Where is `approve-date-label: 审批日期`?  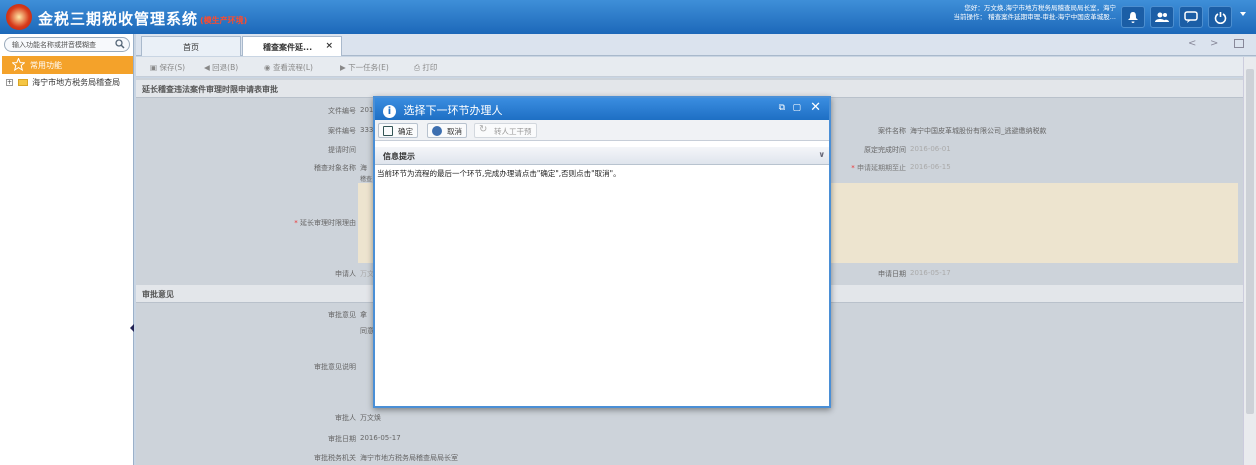 approve-date-label: 审批日期 is located at coordinates (342, 439).